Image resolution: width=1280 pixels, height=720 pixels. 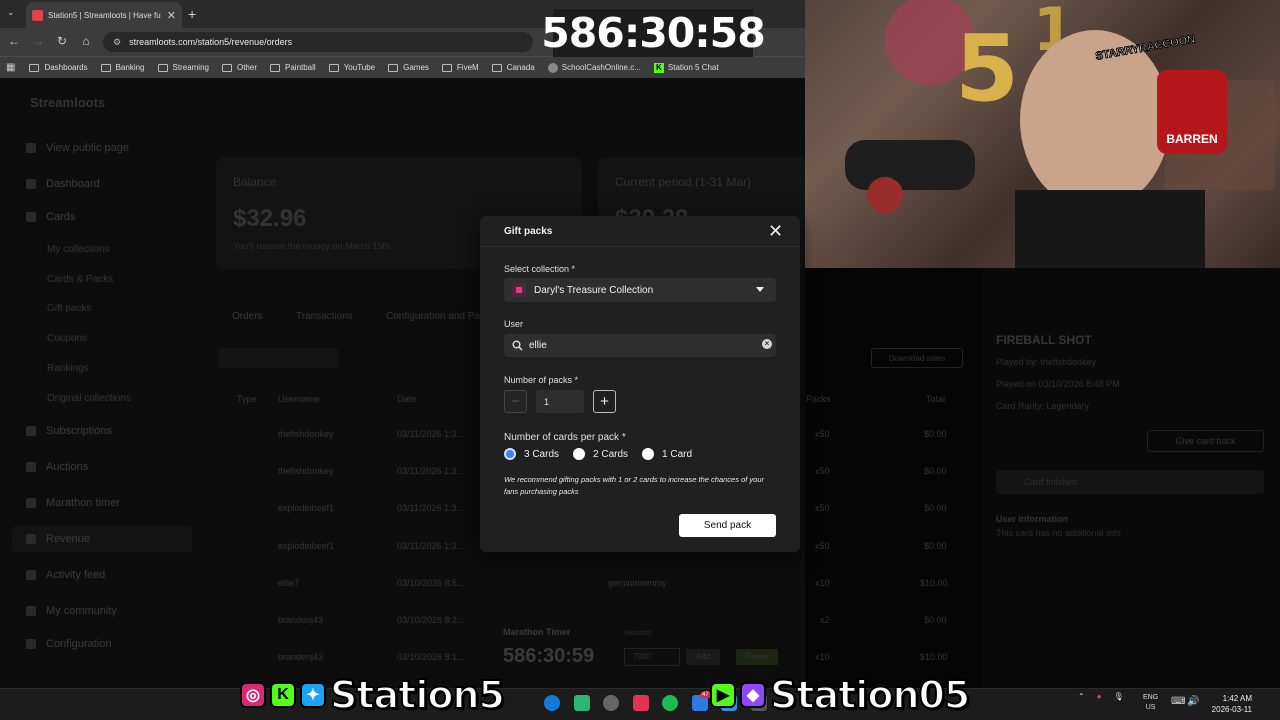 I want to click on radio-selected-indicator, so click(x=510, y=454).